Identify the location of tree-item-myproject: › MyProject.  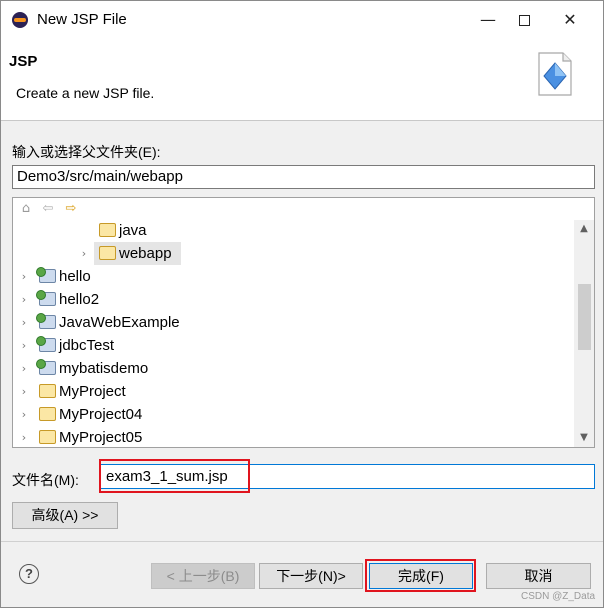
(293, 391).